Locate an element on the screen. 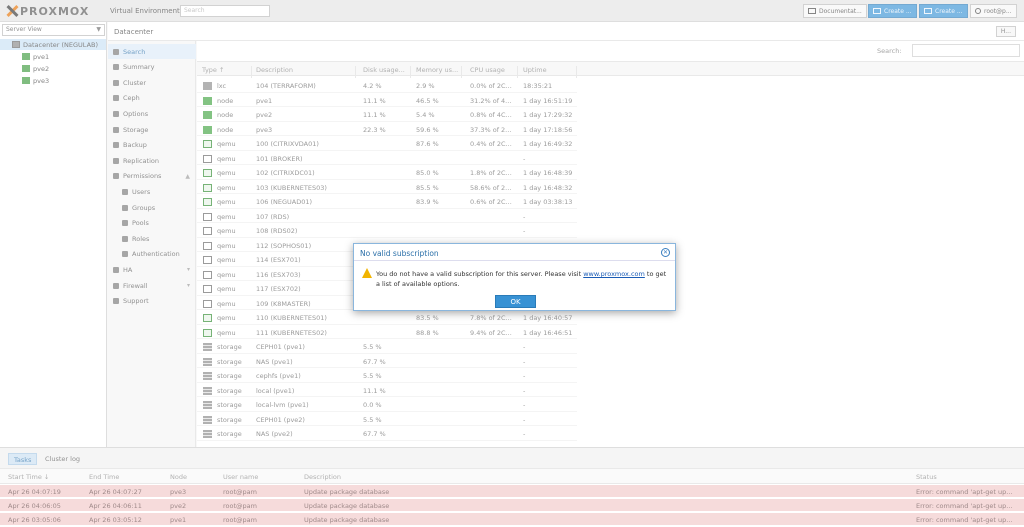 This screenshot has height=527, width=1024. nav-item-cluster: Cluster is located at coordinates (152, 82).